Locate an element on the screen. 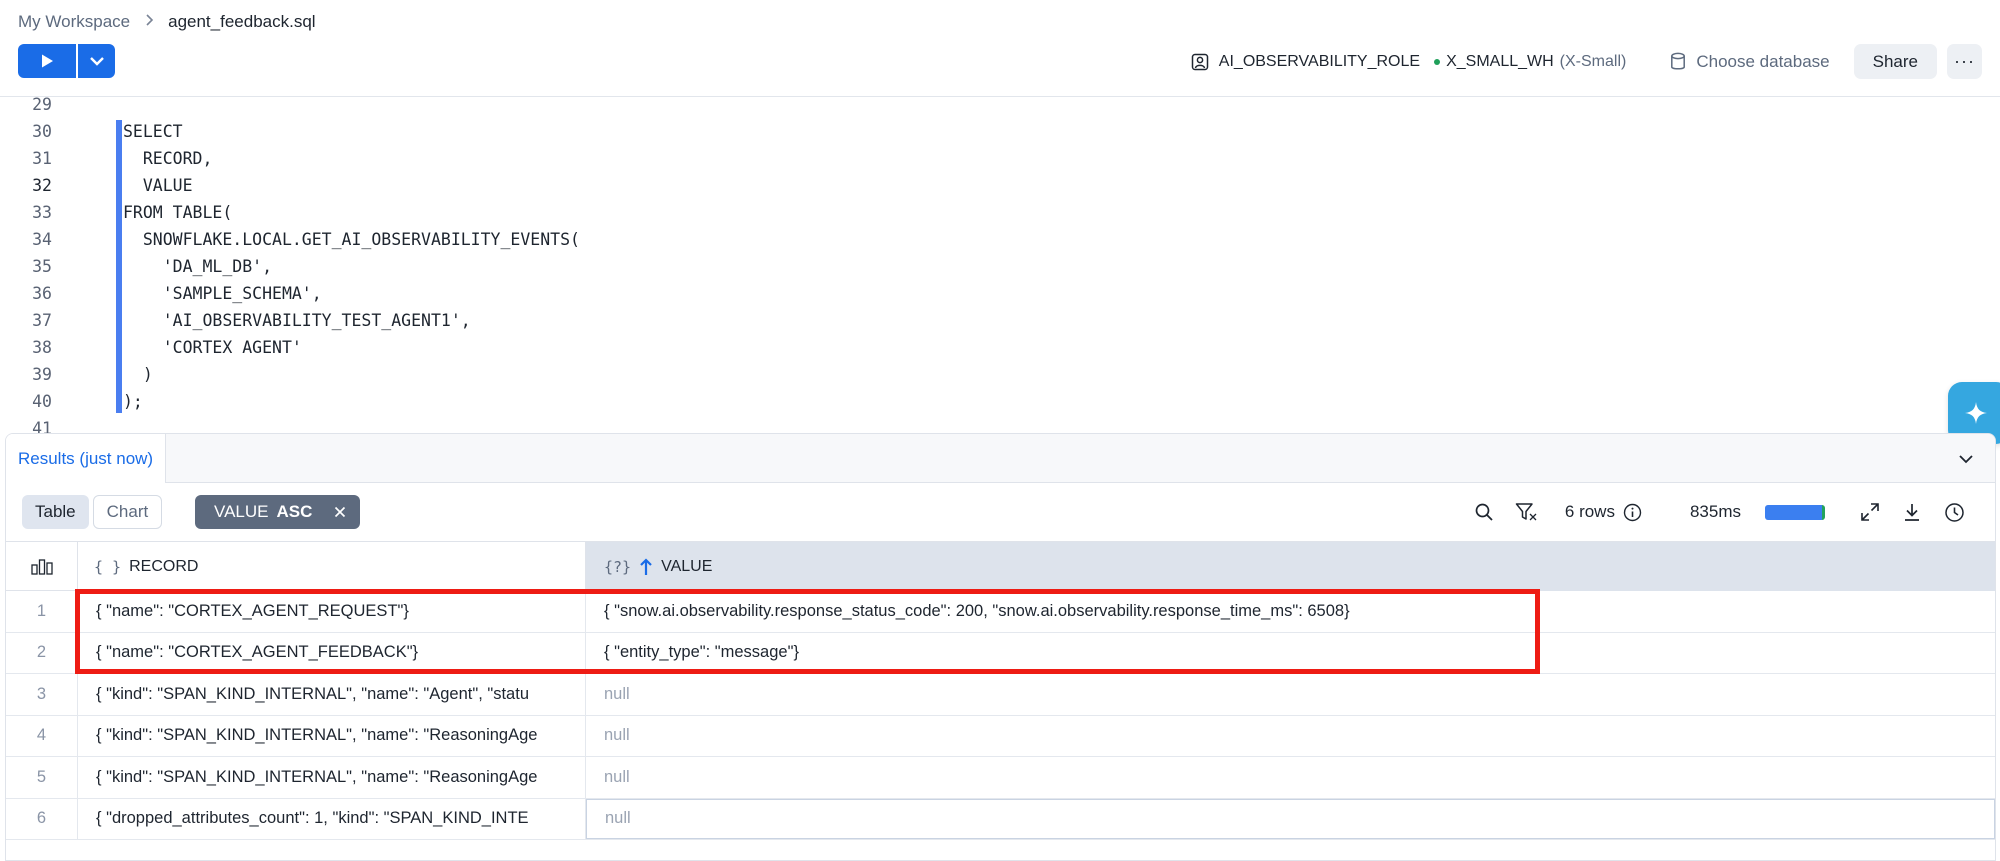 Image resolution: width=2000 pixels, height=861 pixels. chevron-down-icon is located at coordinates (96, 61).